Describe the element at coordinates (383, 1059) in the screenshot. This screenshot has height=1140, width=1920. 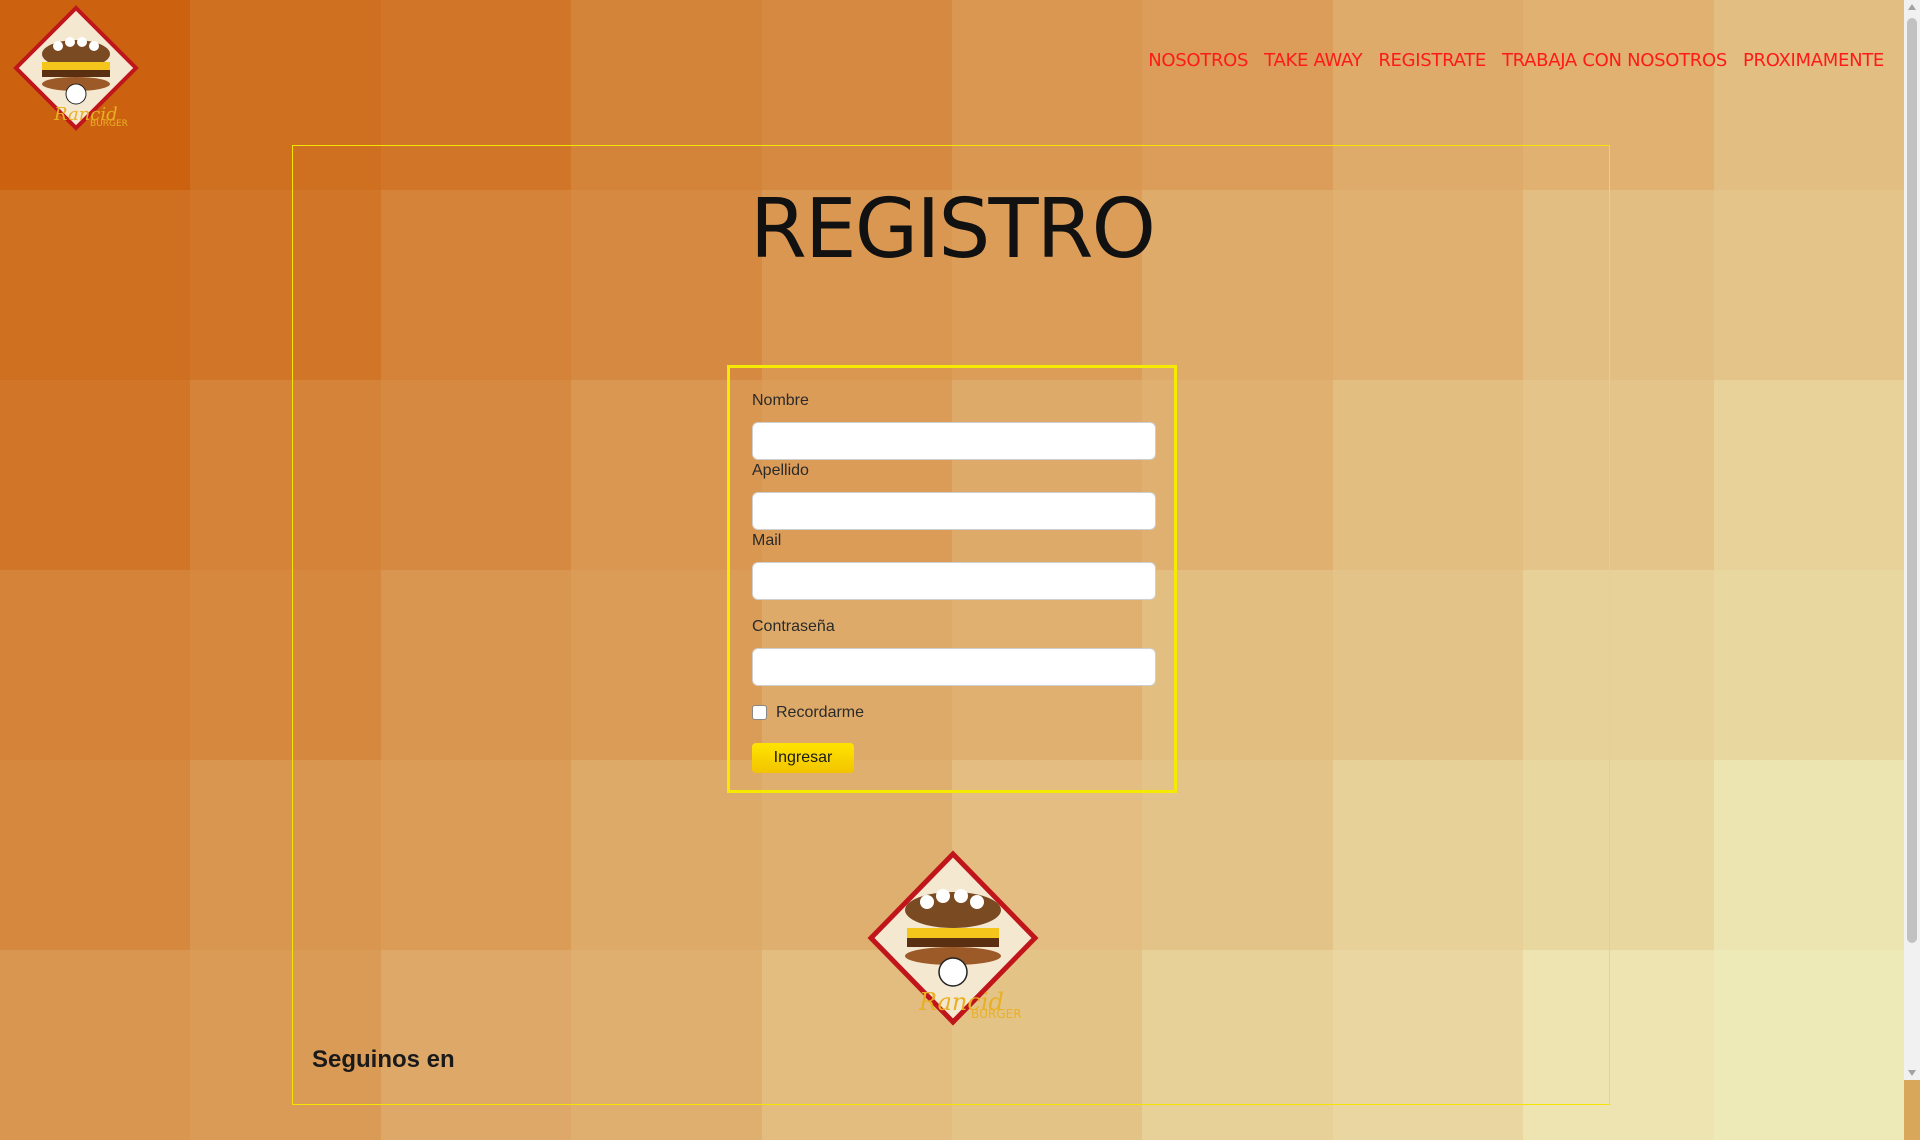
I see `follow-us-heading: Seguinos en` at that location.